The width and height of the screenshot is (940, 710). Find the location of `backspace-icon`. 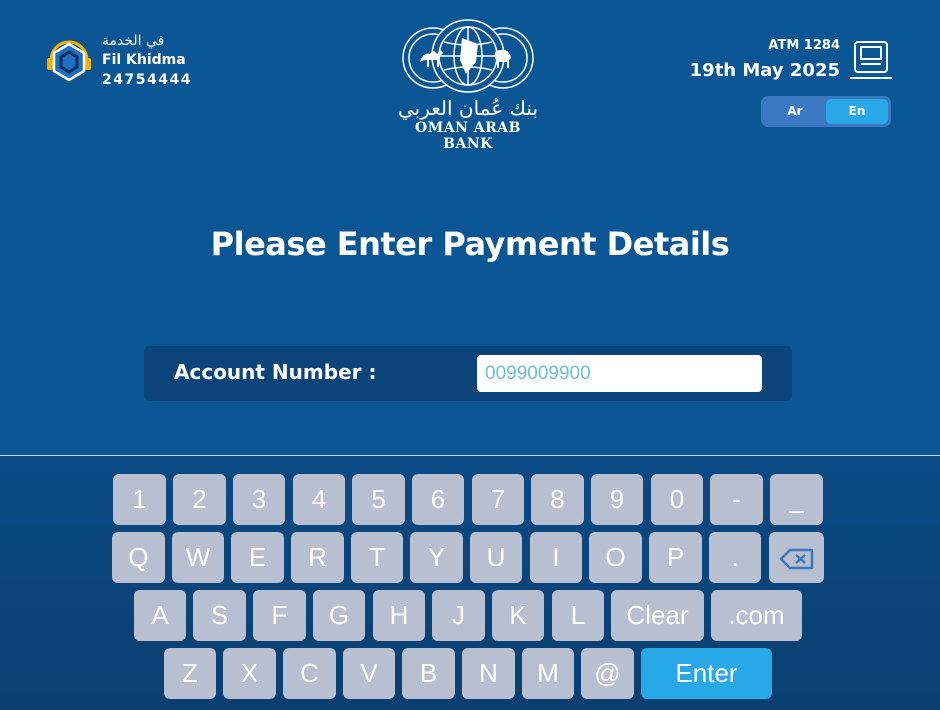

backspace-icon is located at coordinates (796, 559).